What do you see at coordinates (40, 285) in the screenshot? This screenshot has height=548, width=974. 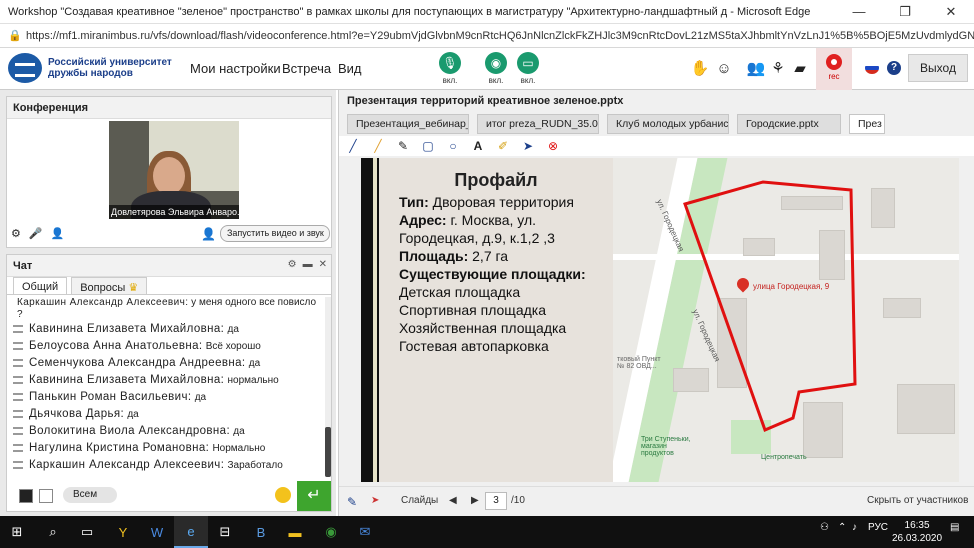 I see `tab-general: Общий` at bounding box center [40, 285].